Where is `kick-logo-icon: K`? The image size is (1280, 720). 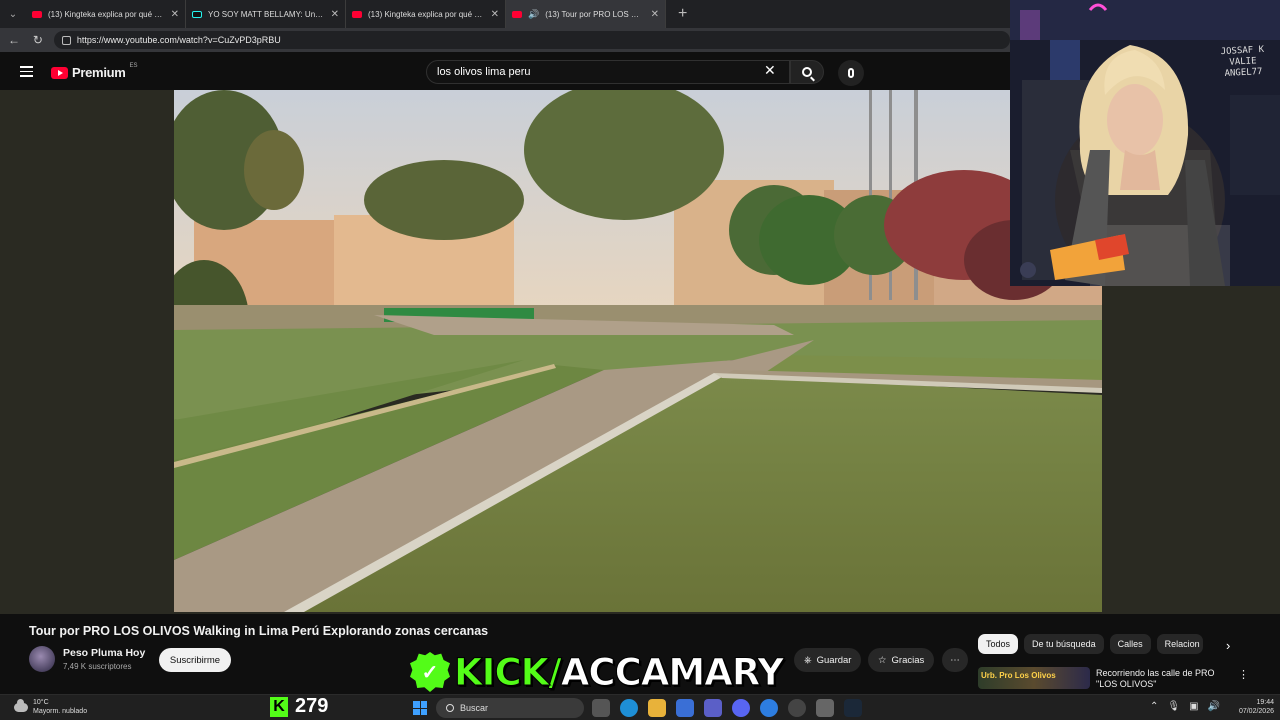
kick-logo-icon: K is located at coordinates (279, 706).